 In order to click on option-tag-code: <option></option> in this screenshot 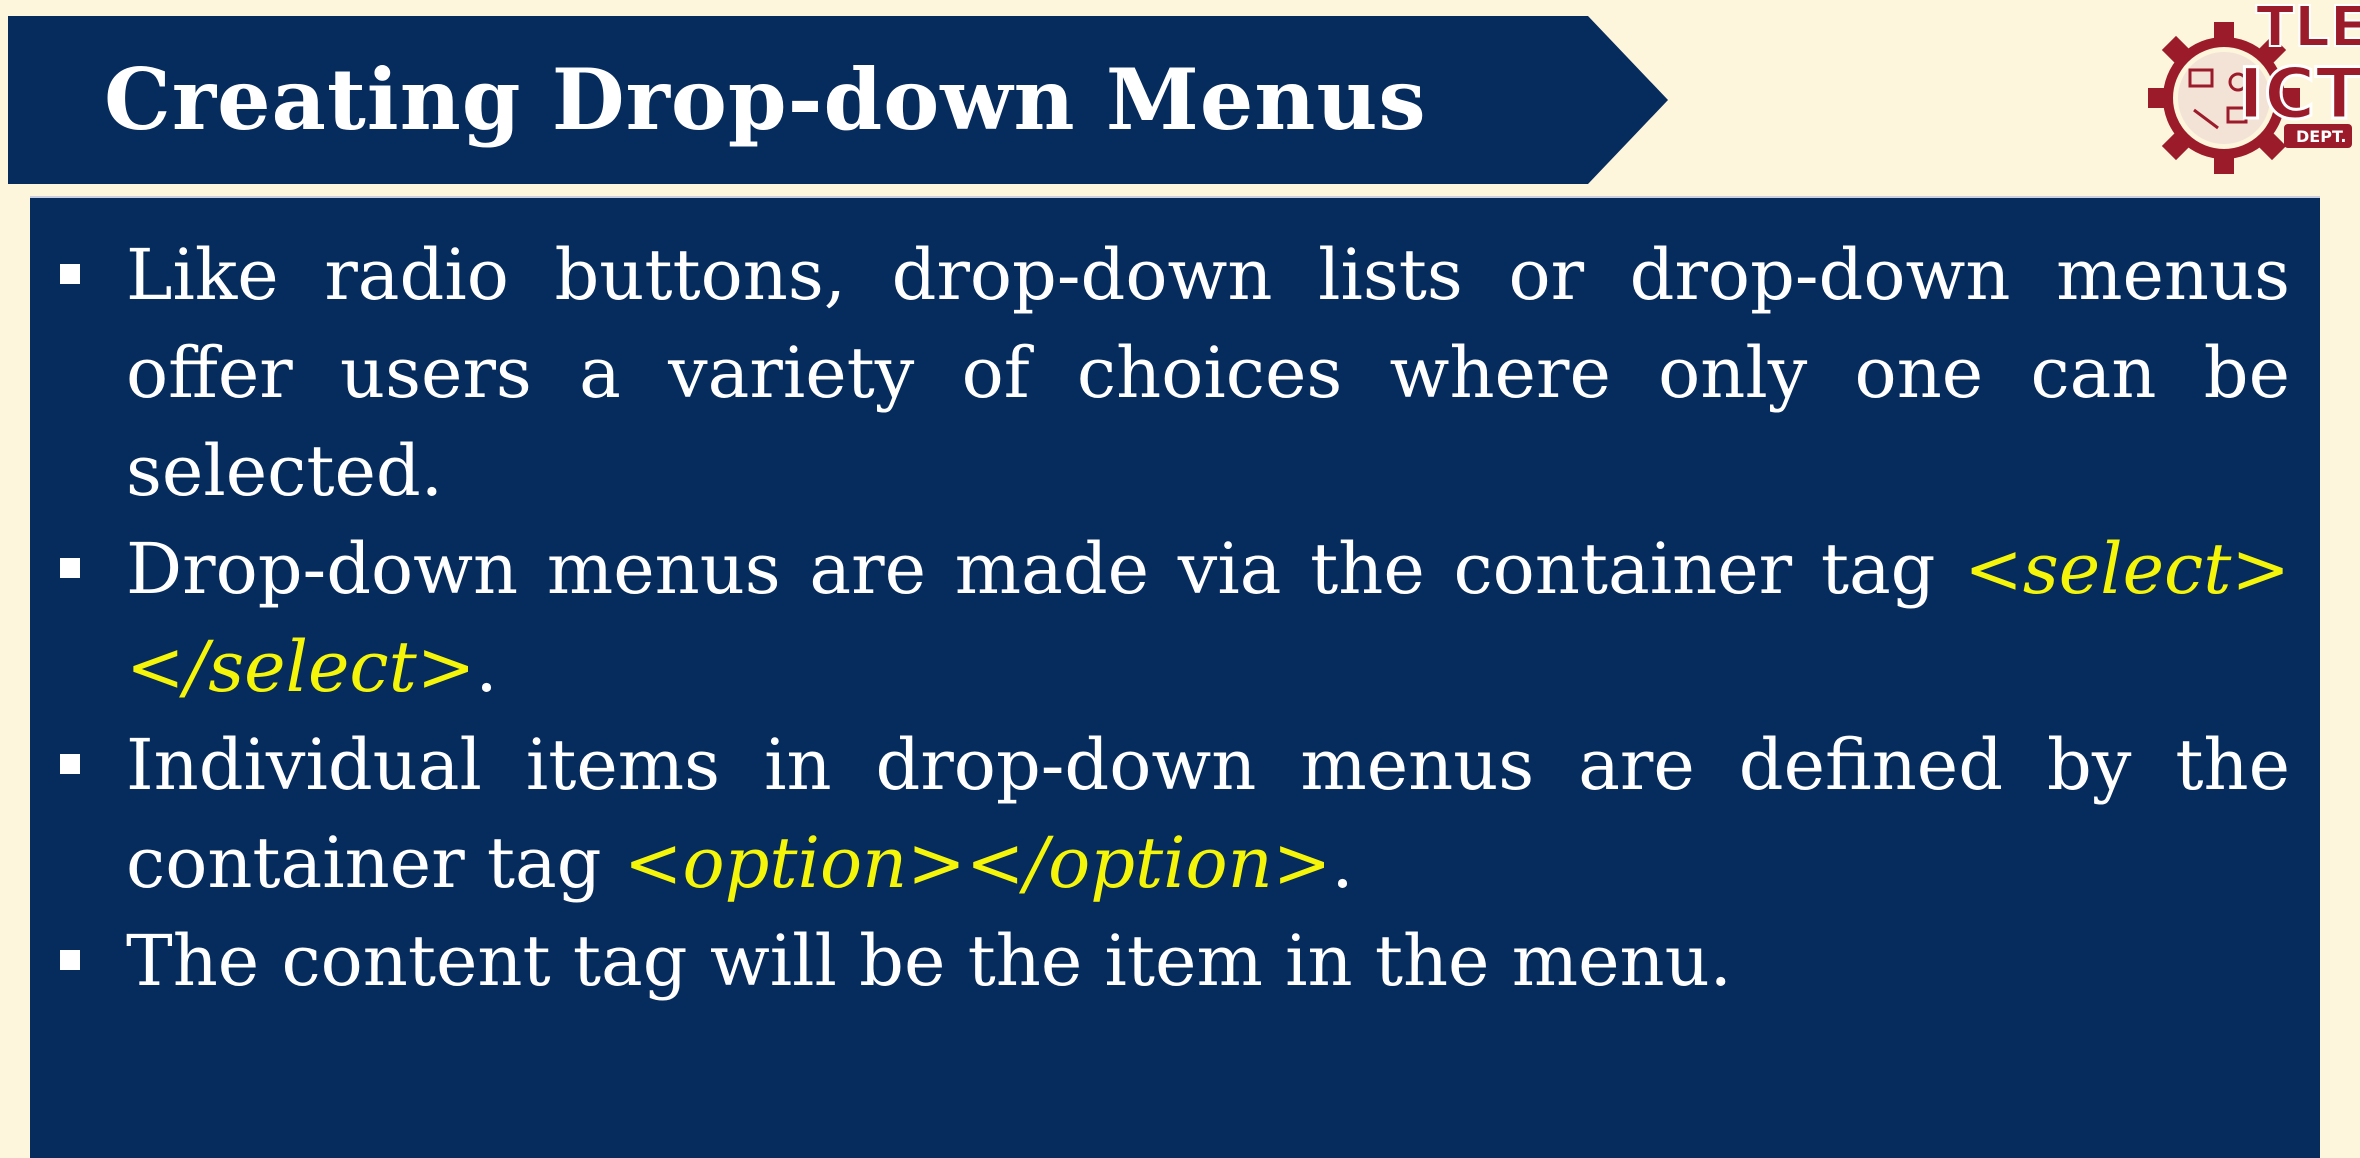, I will do `click(977, 863)`.